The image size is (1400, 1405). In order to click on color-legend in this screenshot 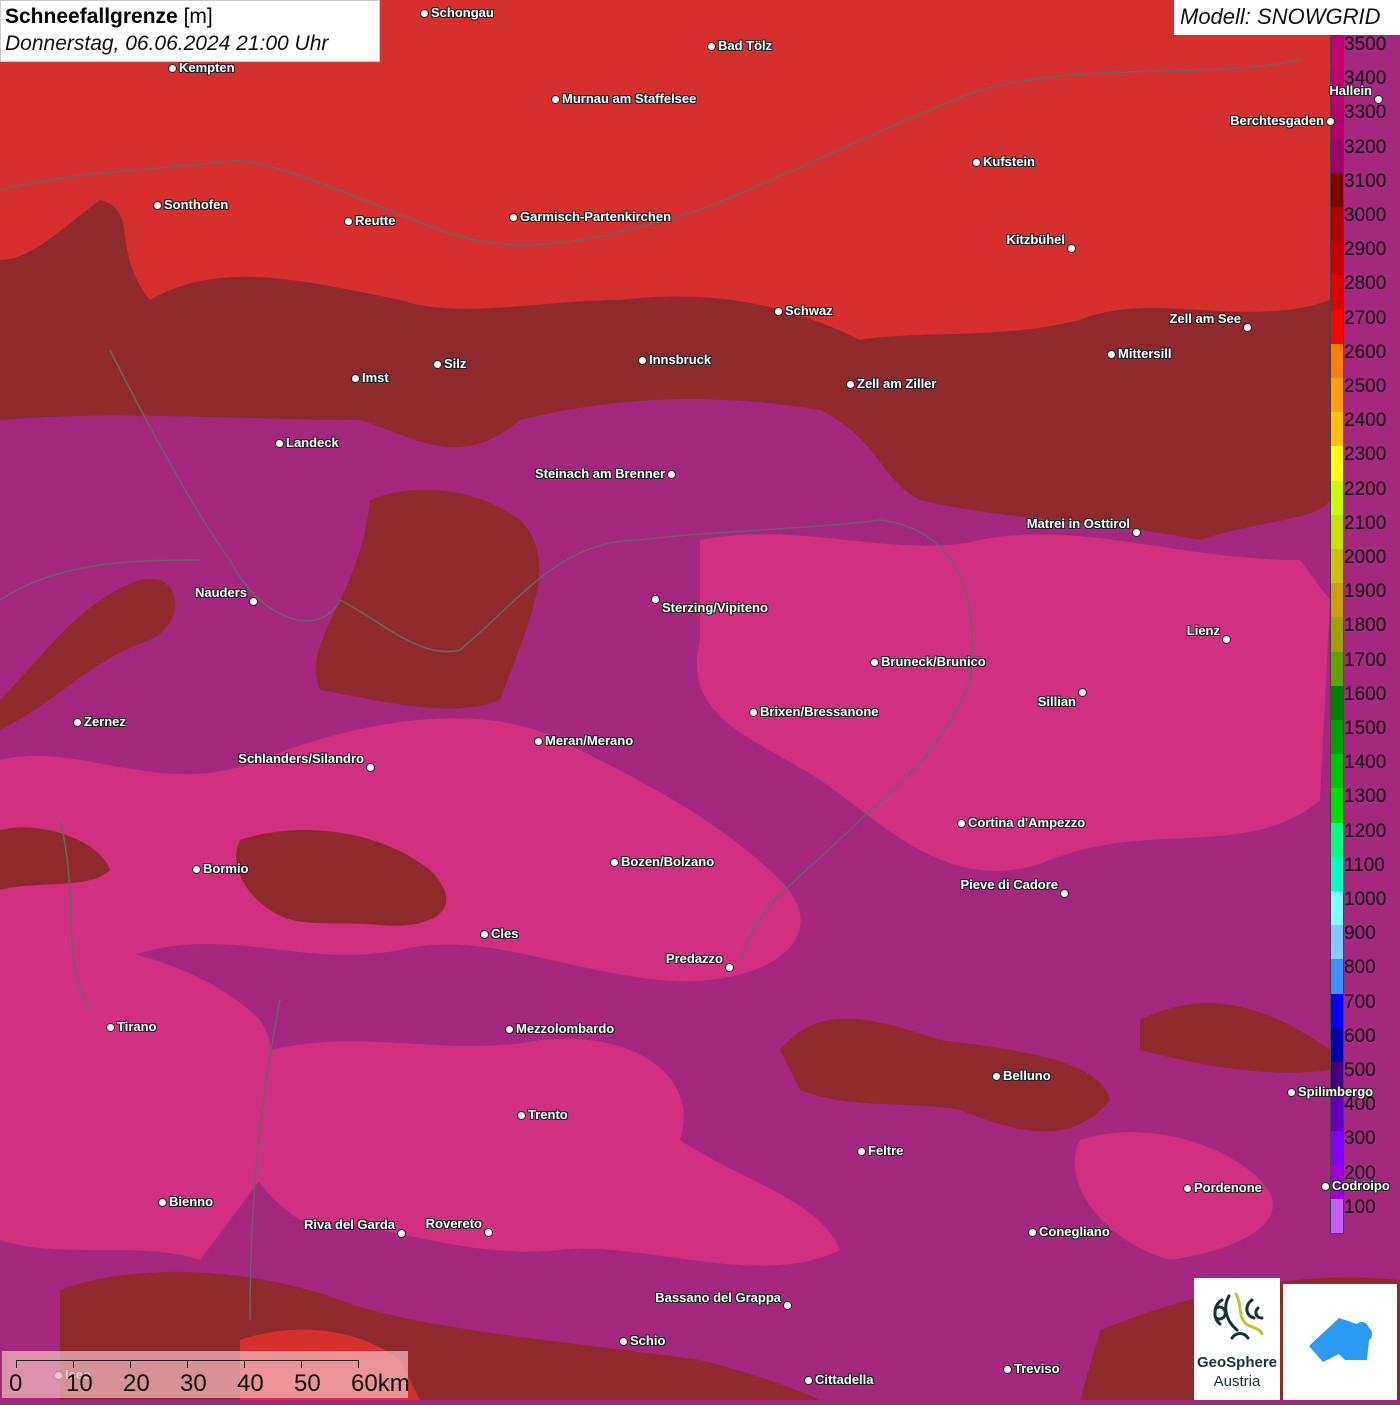, I will do `click(1337, 634)`.